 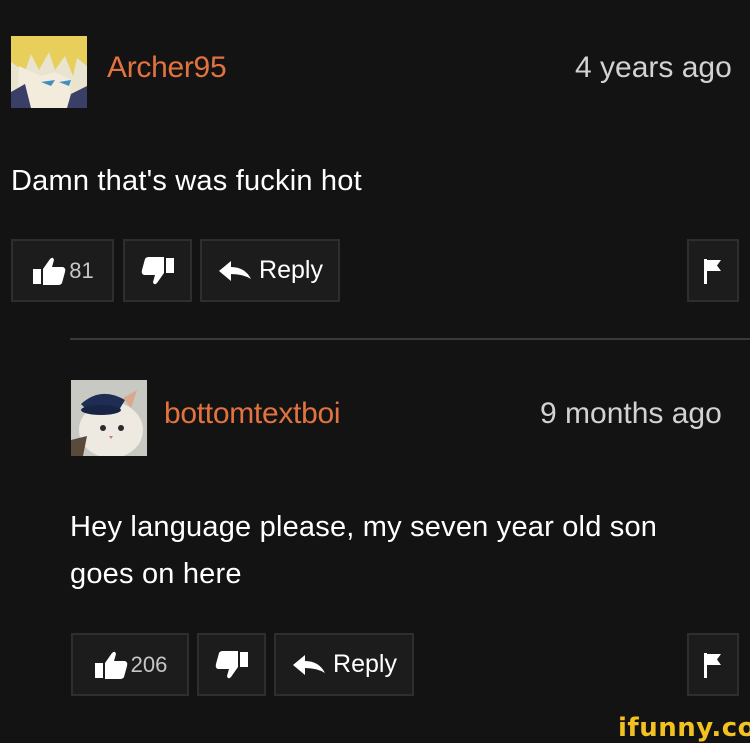 I want to click on comment-divider, so click(x=410, y=339).